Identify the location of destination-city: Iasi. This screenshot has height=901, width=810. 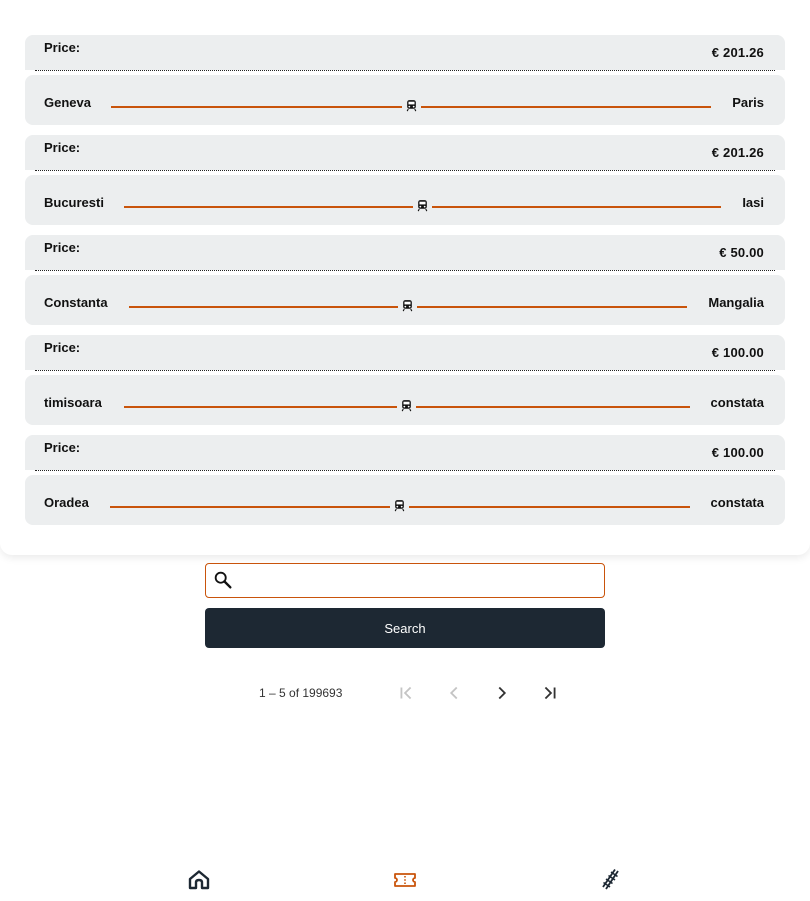
(753, 202).